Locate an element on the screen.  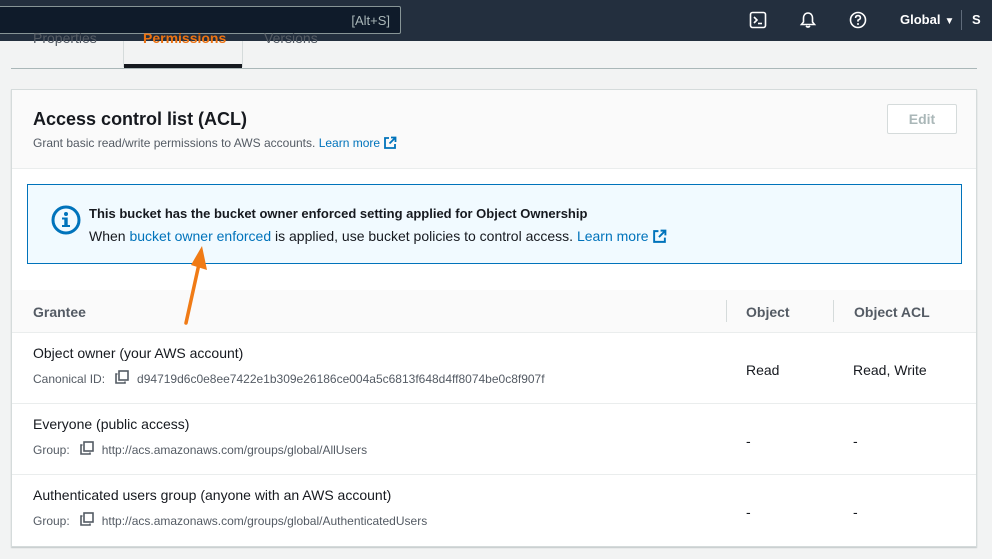
column-header-object-acl: Object ACL is located at coordinates (892, 312).